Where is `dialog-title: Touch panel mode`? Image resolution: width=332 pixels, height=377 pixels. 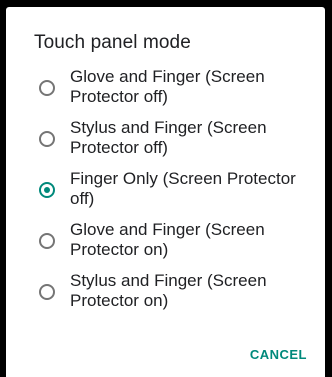 dialog-title: Touch panel mode is located at coordinates (112, 42).